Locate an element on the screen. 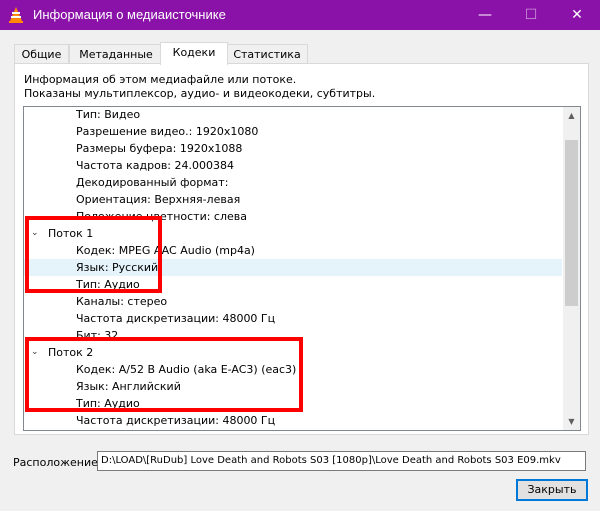 Image resolution: width=600 pixels, height=511 pixels. vlc-cone-icon is located at coordinates (16, 15).